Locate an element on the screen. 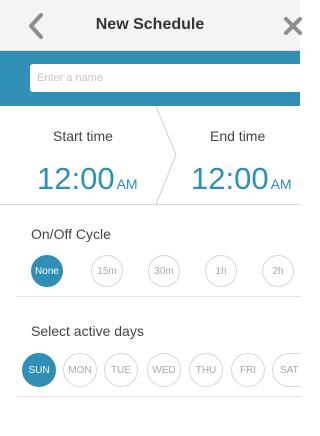  end-time-value: 12:00 AM is located at coordinates (241, 179).